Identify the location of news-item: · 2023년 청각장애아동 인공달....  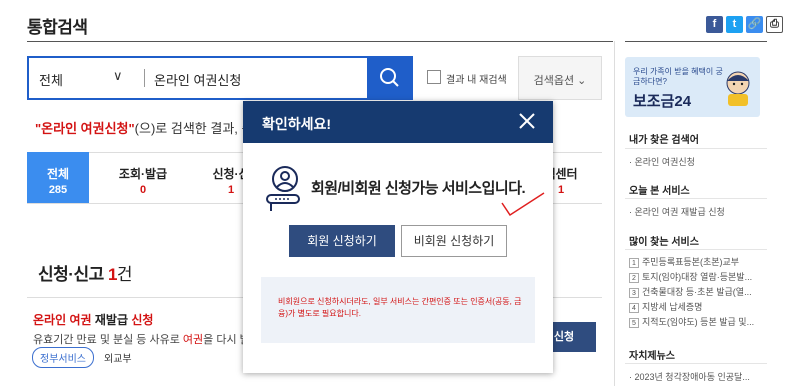
(689, 376).